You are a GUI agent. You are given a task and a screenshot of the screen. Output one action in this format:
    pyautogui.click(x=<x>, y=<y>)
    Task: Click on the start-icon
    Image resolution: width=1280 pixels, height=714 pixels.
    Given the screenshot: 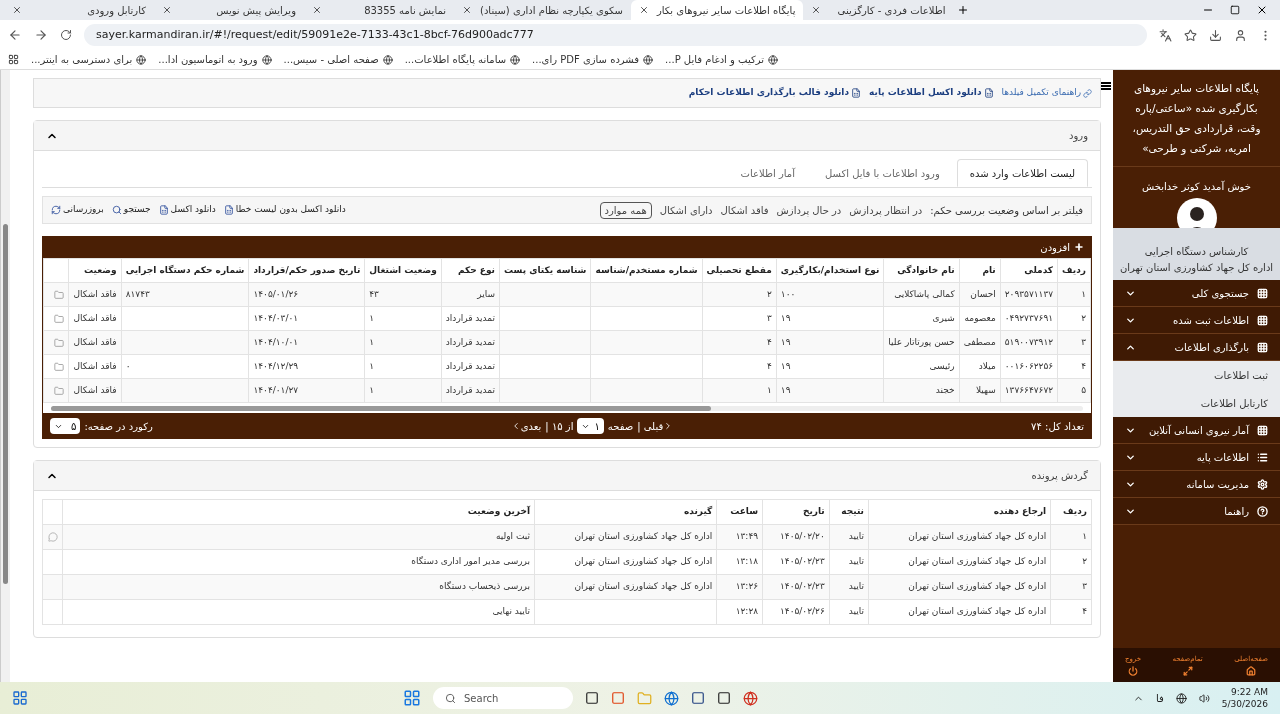 What is the action you would take?
    pyautogui.click(x=412, y=698)
    